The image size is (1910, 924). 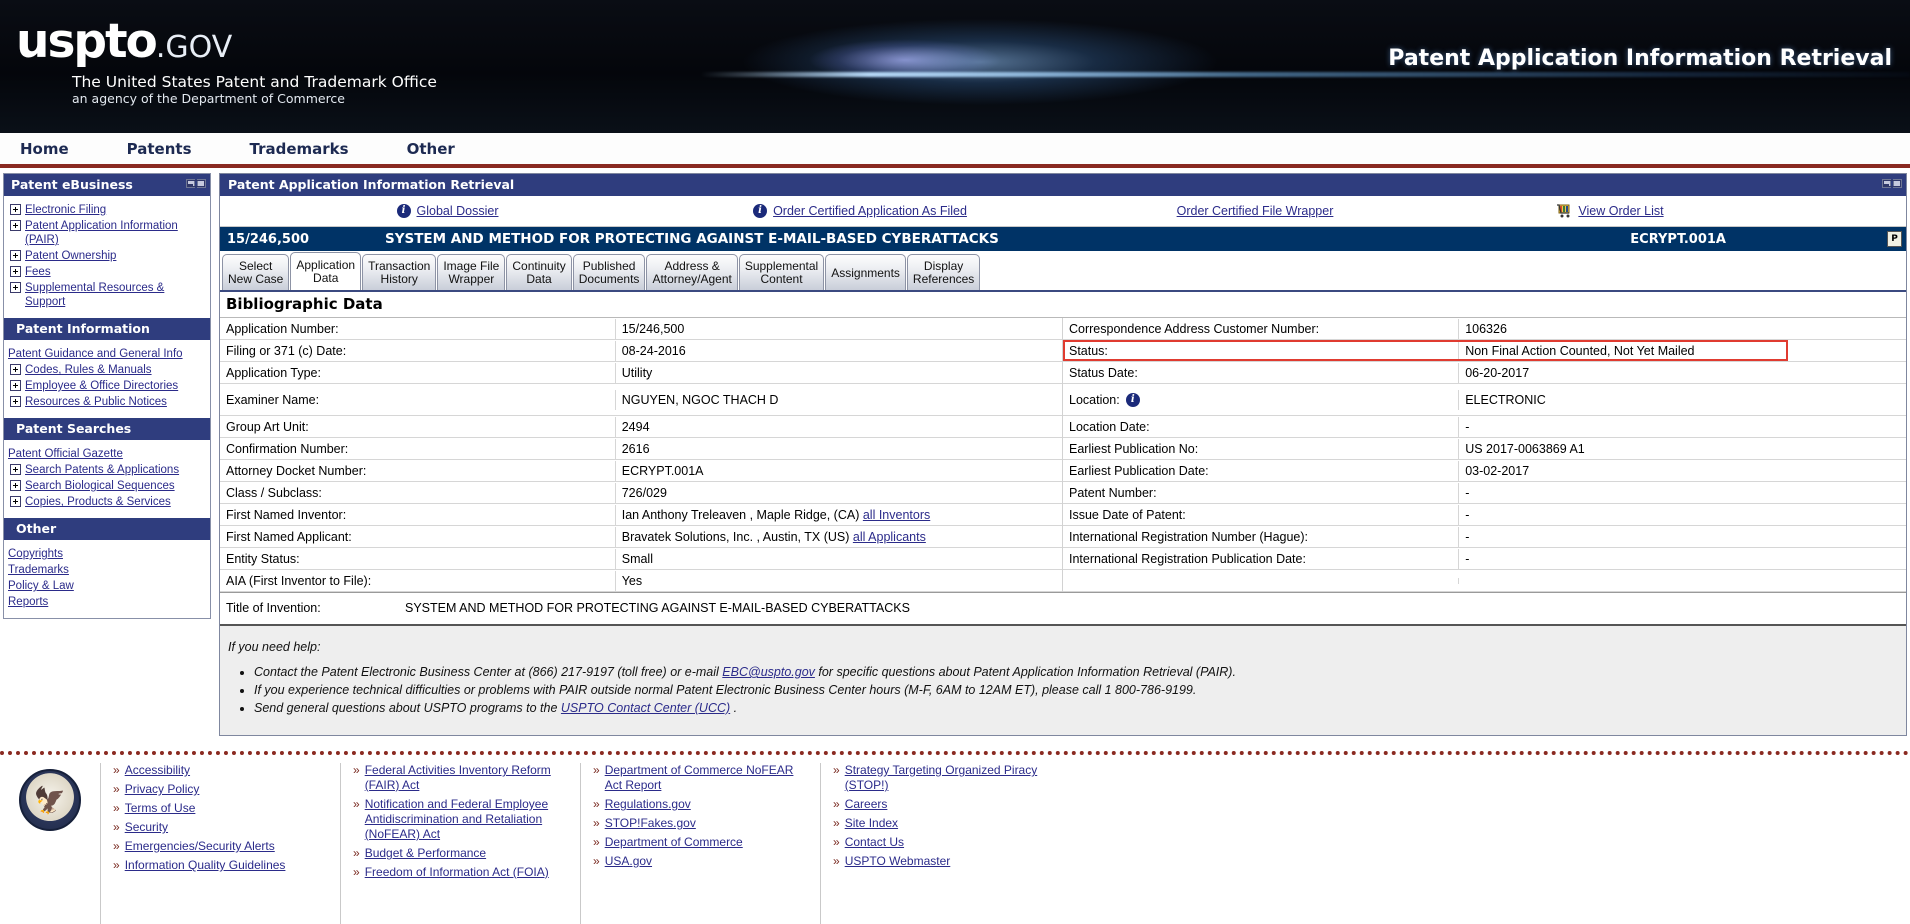 I want to click on sidebar-item-search-biological-sequences: Search Biological Sequences, so click(x=107, y=486).